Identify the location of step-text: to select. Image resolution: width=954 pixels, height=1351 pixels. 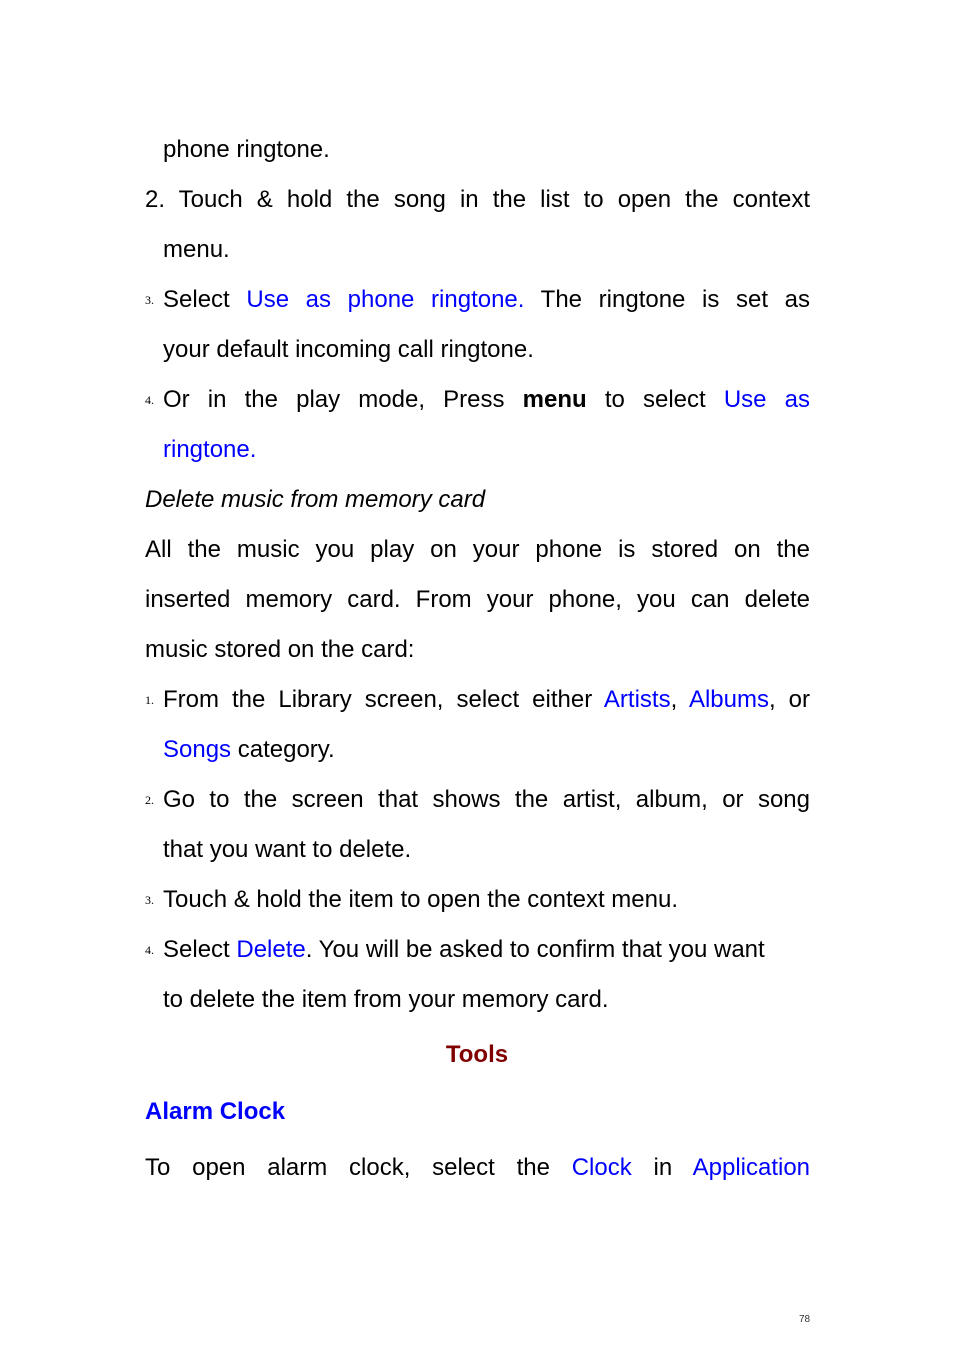
(655, 399).